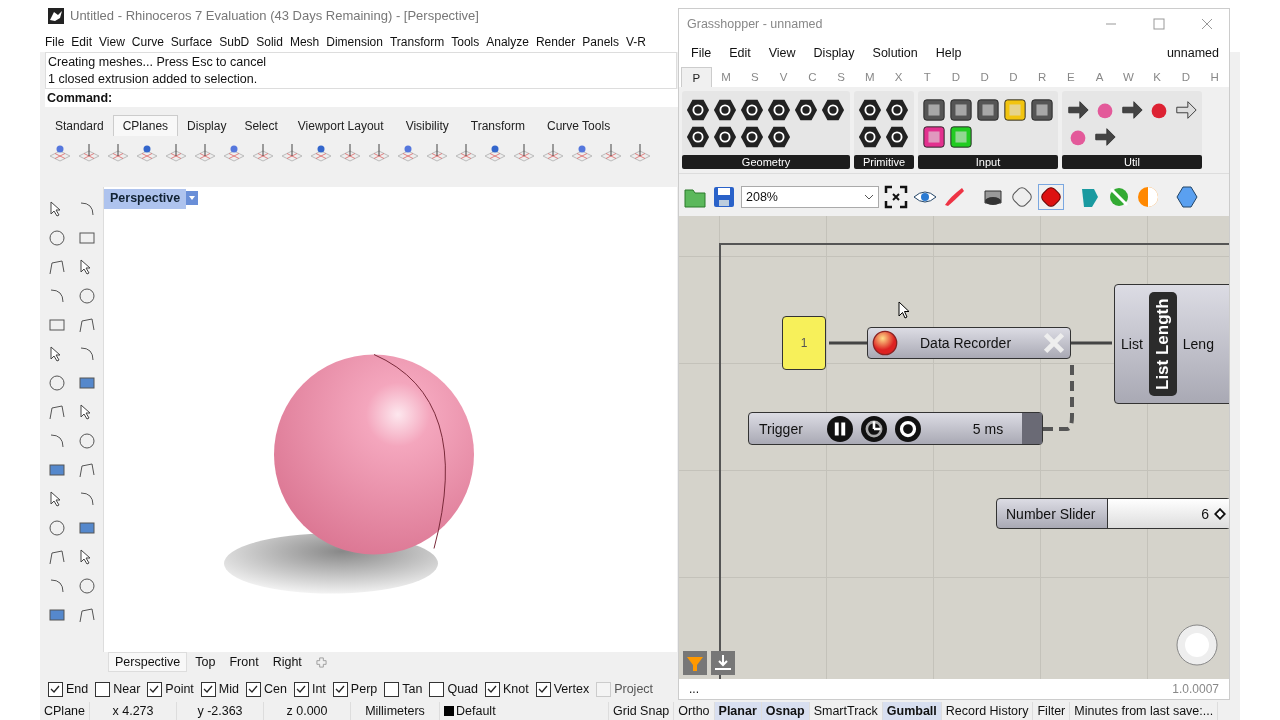 The image size is (1280, 720). Describe the element at coordinates (846, 711) in the screenshot. I see `status-toggle: SmartTrack` at that location.